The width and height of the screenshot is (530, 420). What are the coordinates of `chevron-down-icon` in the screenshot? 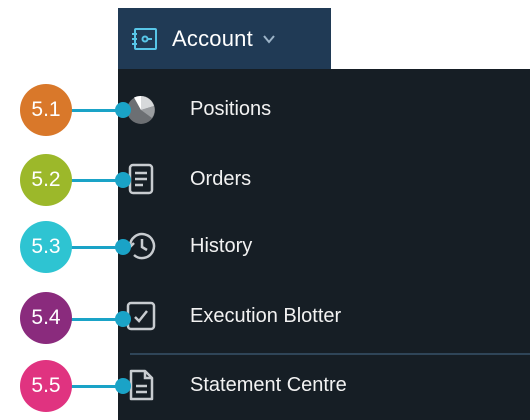 It's located at (269, 39).